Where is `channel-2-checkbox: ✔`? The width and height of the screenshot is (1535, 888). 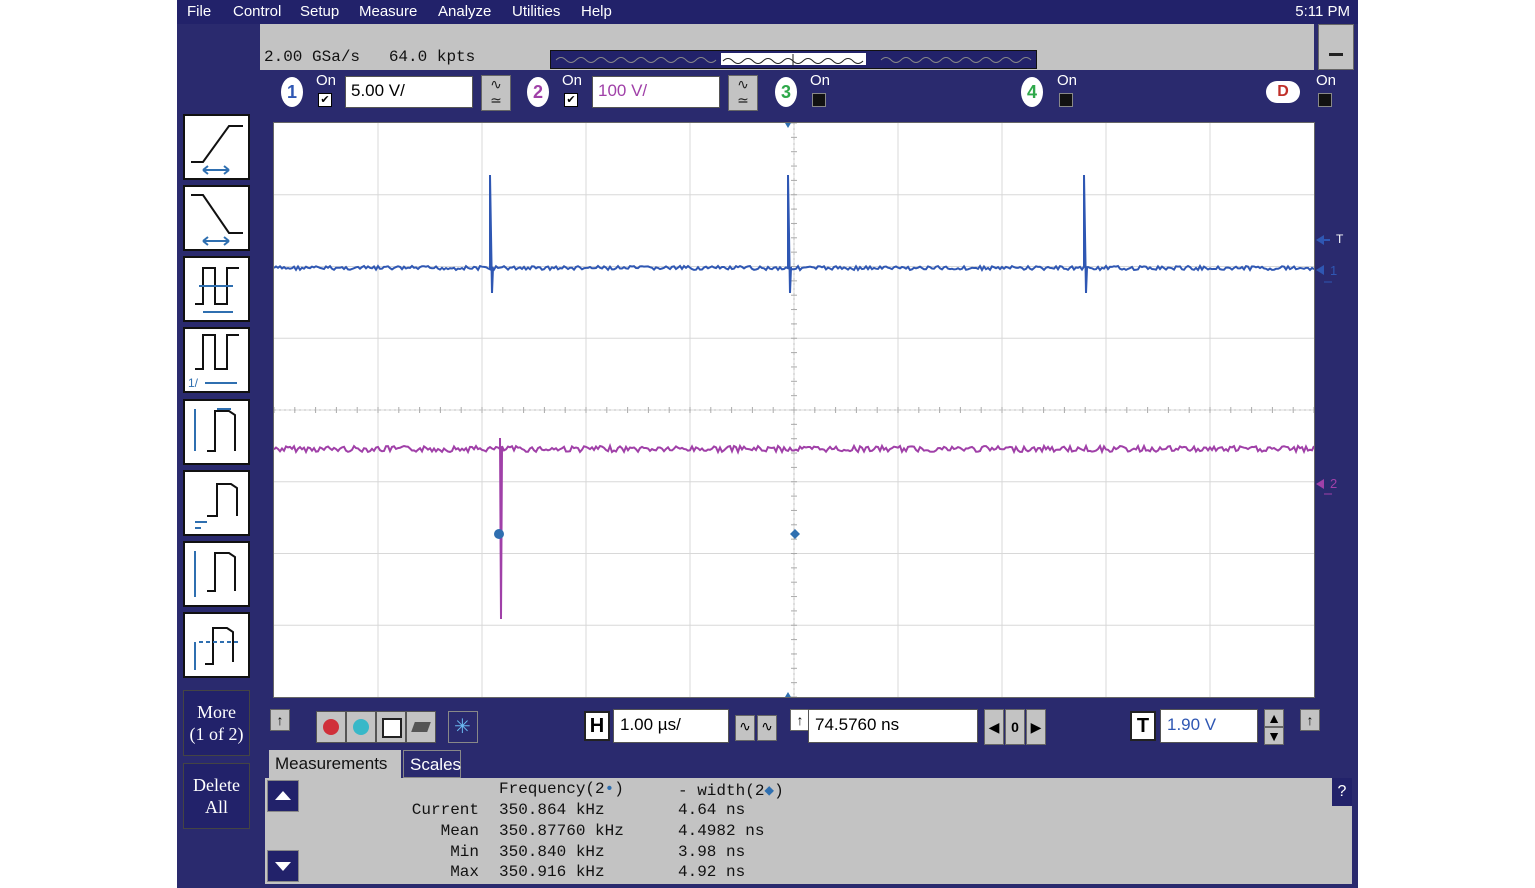 channel-2-checkbox: ✔ is located at coordinates (571, 100).